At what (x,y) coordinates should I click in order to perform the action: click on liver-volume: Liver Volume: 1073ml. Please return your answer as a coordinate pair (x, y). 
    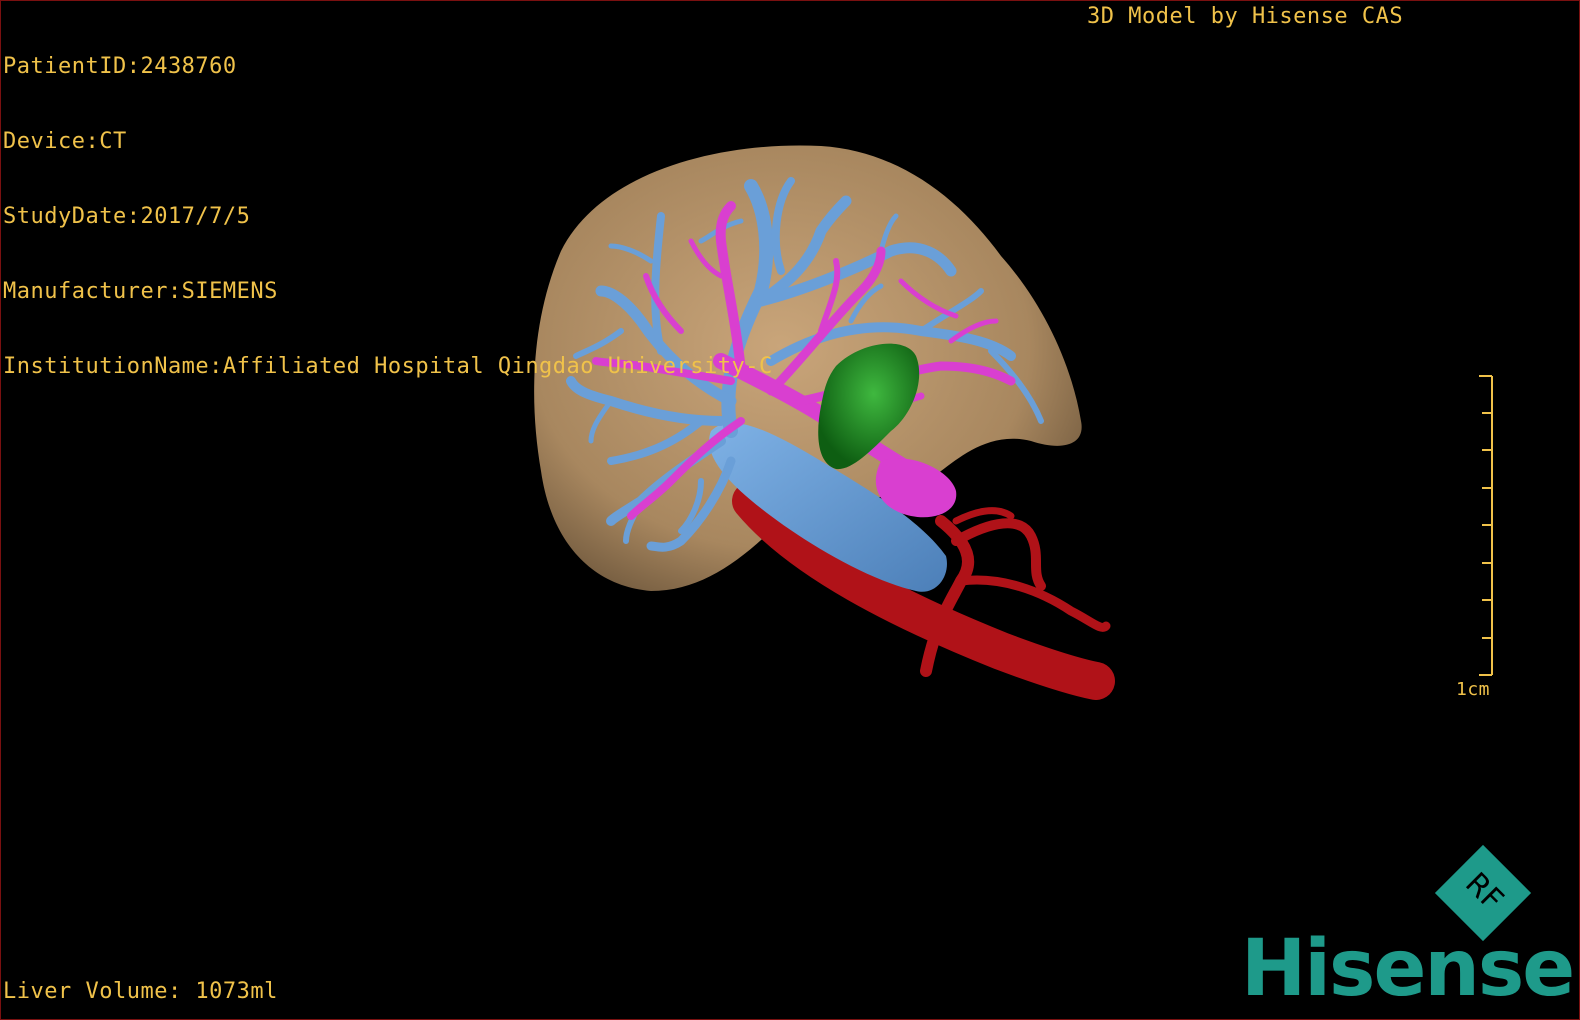
    Looking at the image, I should click on (140, 991).